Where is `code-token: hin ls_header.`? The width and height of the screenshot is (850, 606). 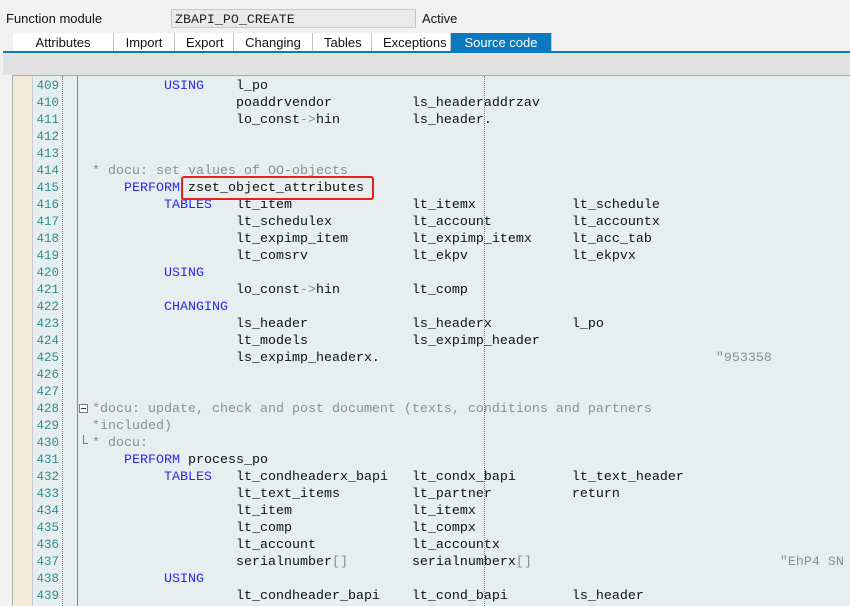
code-token: hin ls_header. is located at coordinates (403, 120).